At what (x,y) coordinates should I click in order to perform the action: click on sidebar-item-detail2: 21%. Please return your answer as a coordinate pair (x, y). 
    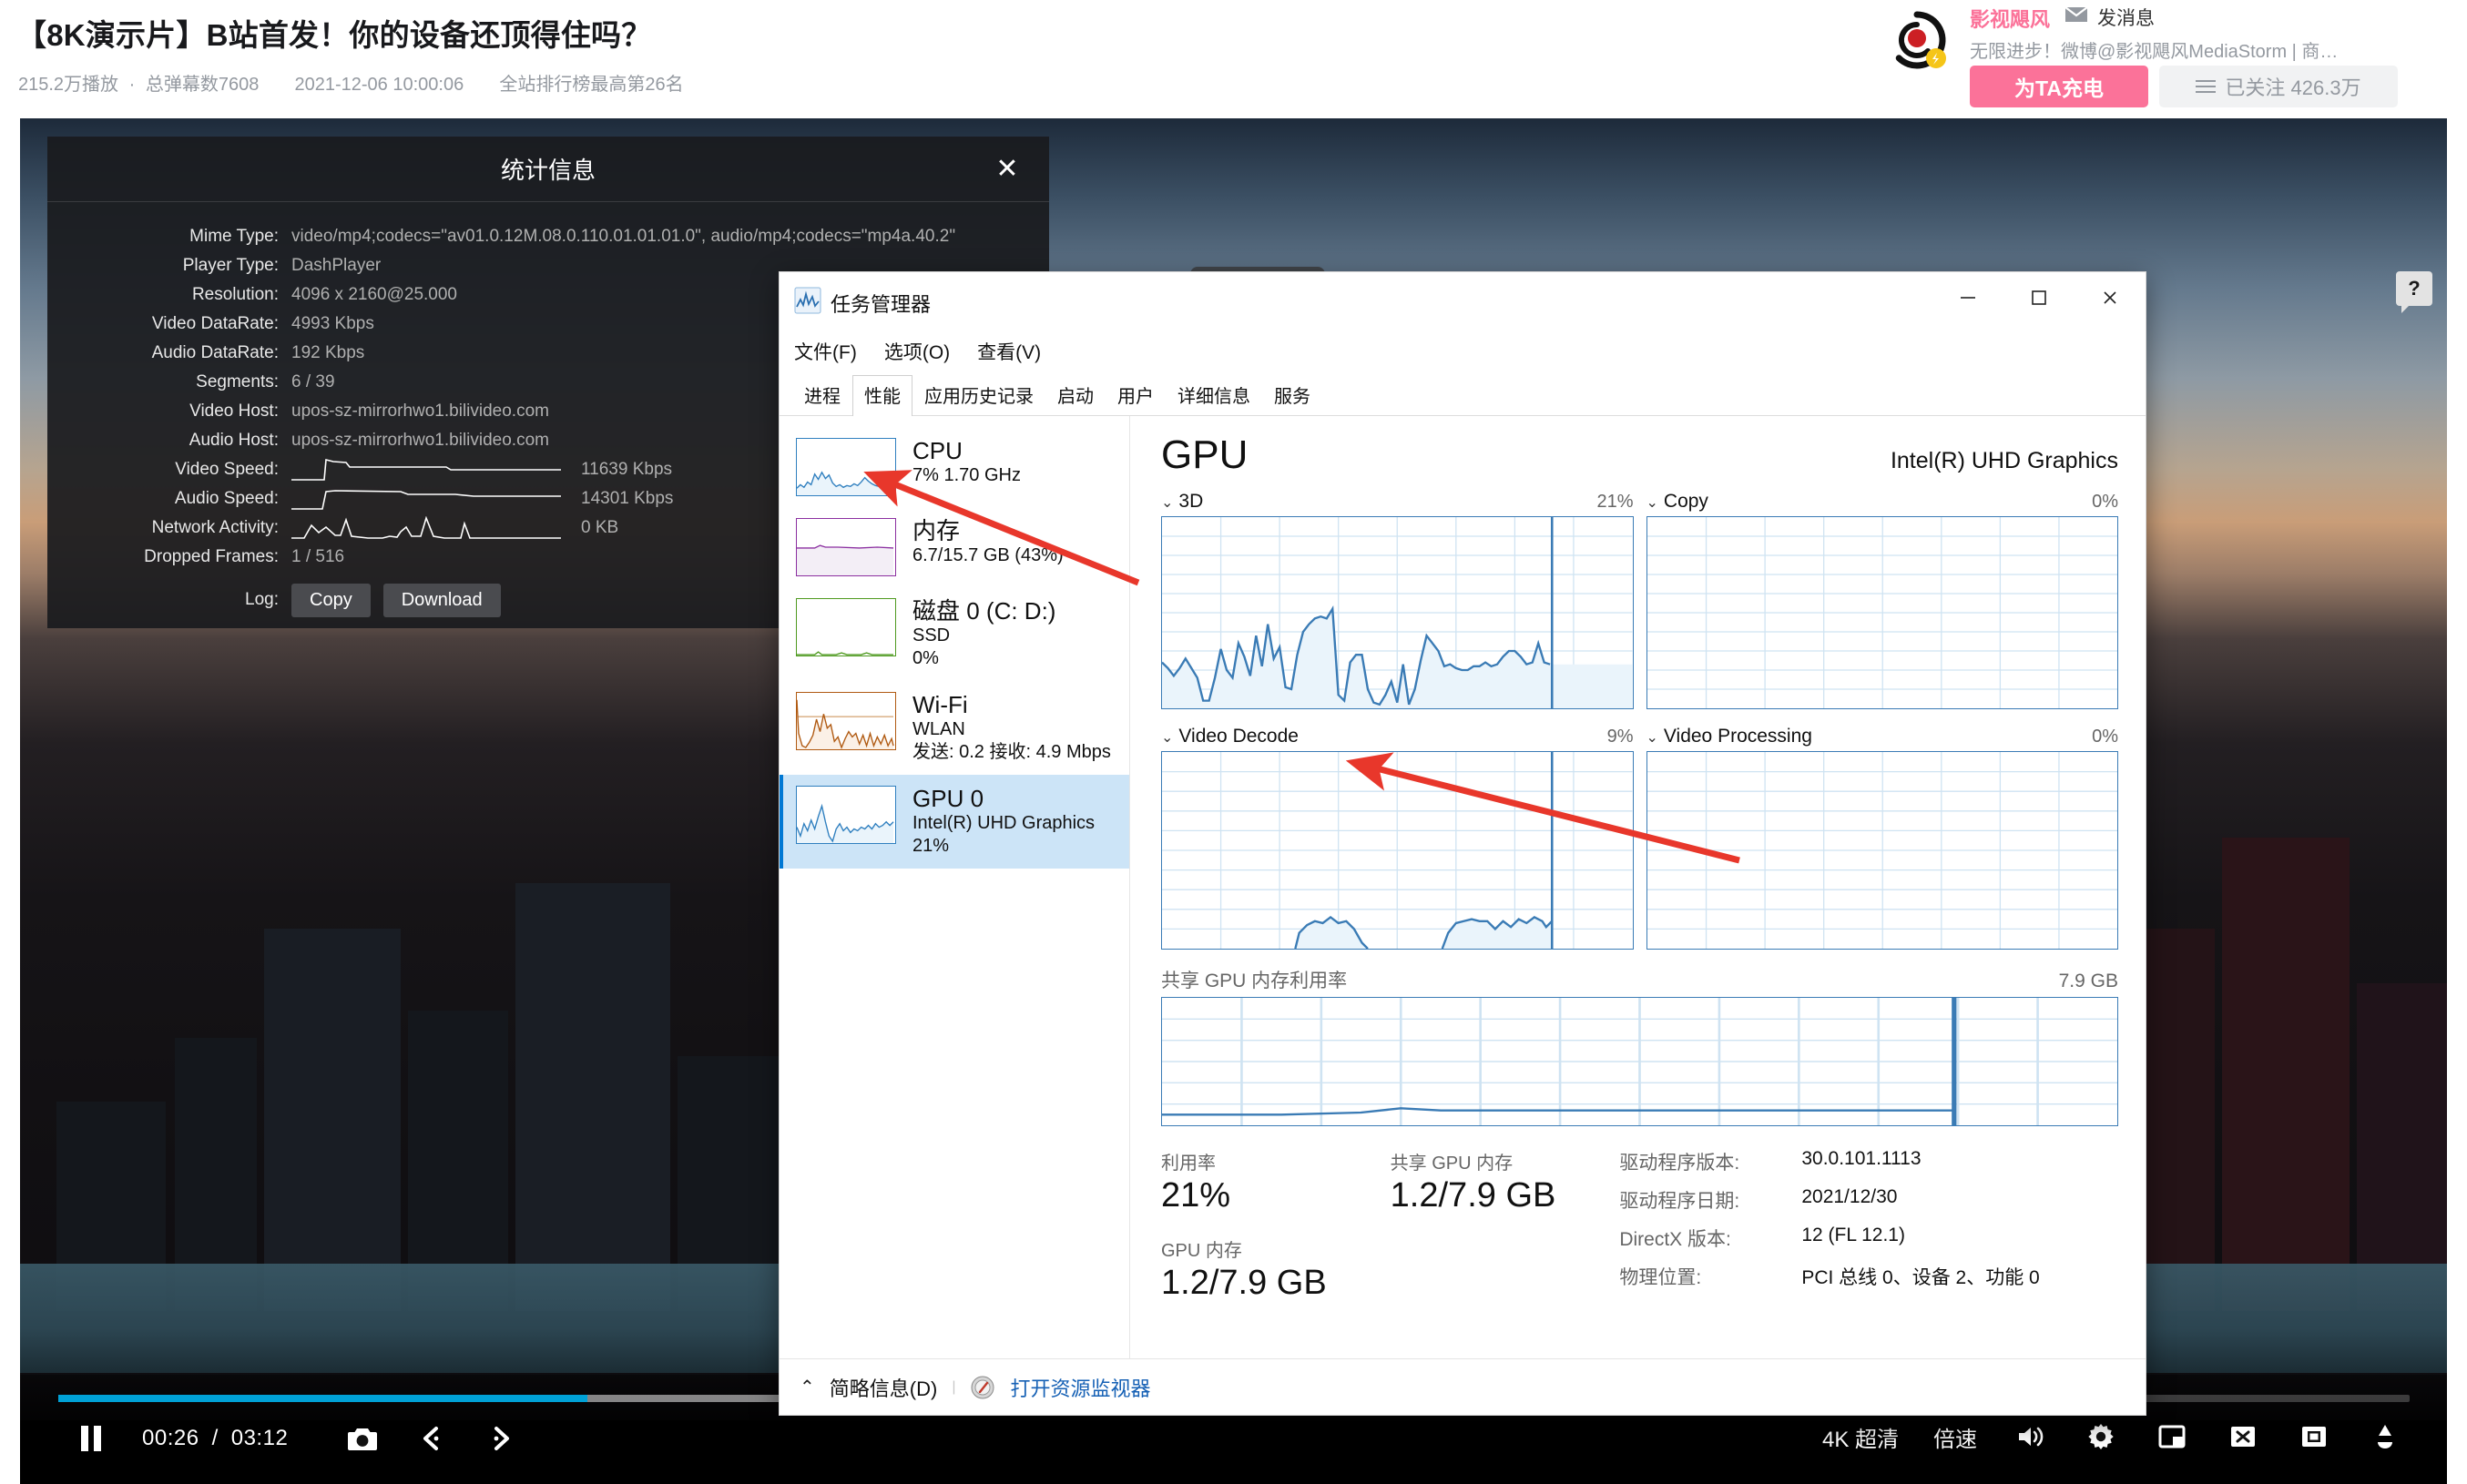
    Looking at the image, I should click on (931, 846).